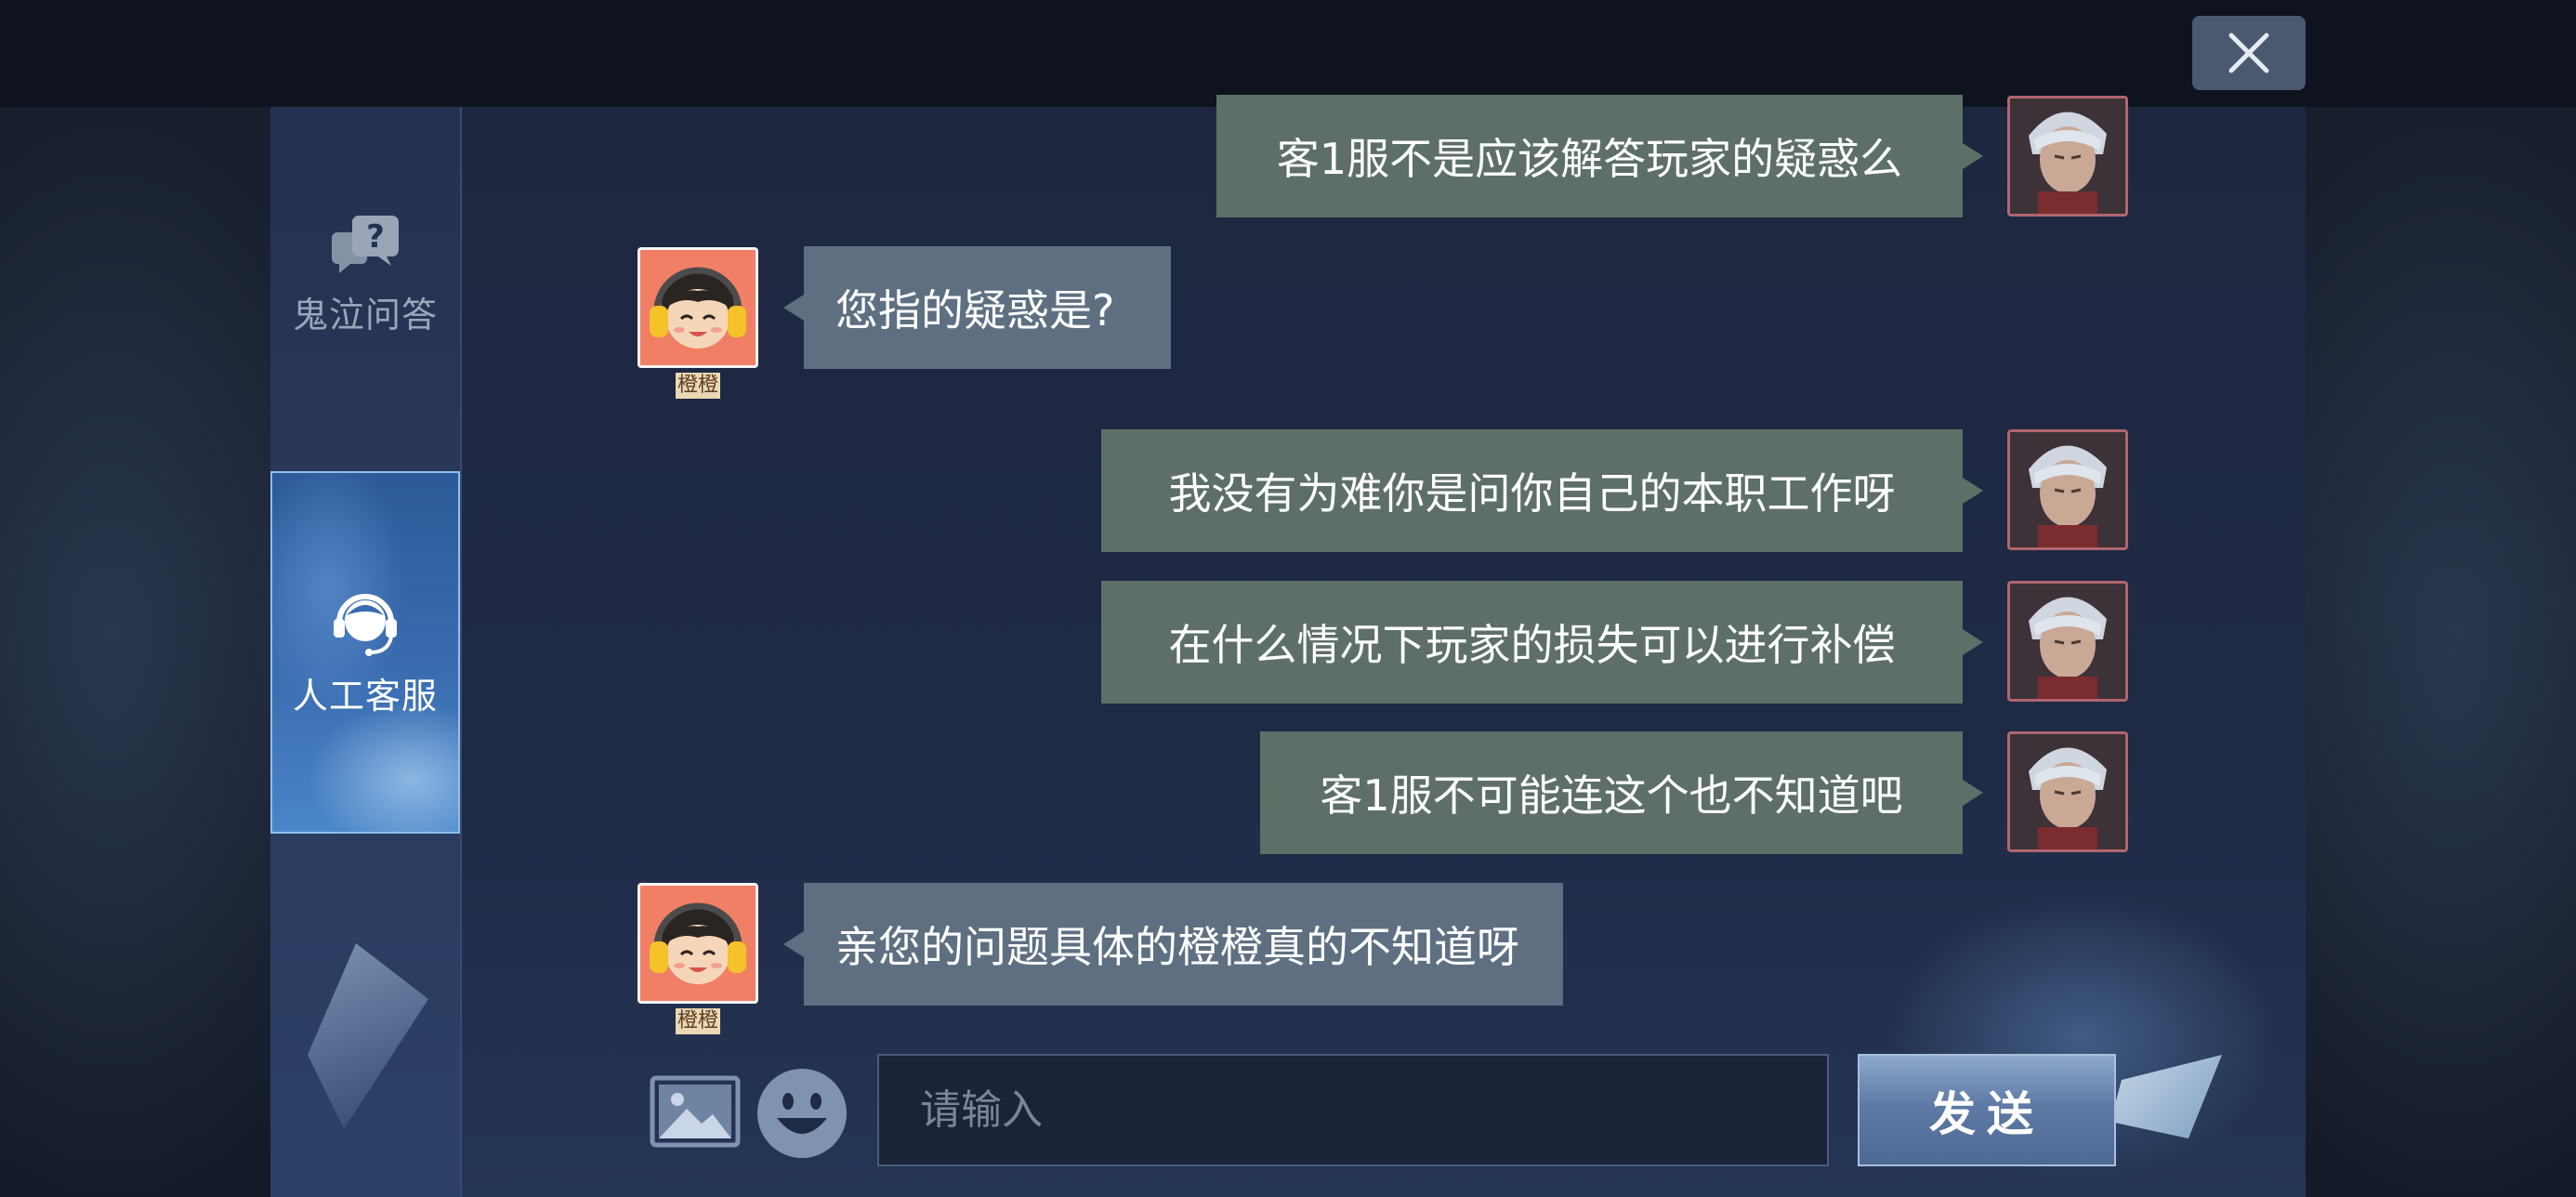 This screenshot has width=2576, height=1197. Describe the element at coordinates (1532, 493) in the screenshot. I see `message-text: 我没有为难你是问你自己的本职工作呀` at that location.